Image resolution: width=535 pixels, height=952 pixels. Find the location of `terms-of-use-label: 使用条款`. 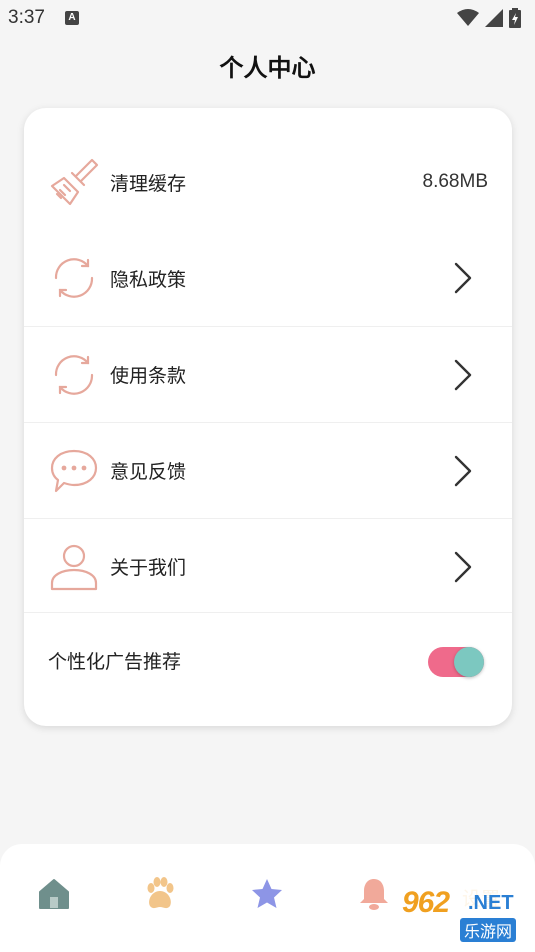

terms-of-use-label: 使用条款 is located at coordinates (148, 376).